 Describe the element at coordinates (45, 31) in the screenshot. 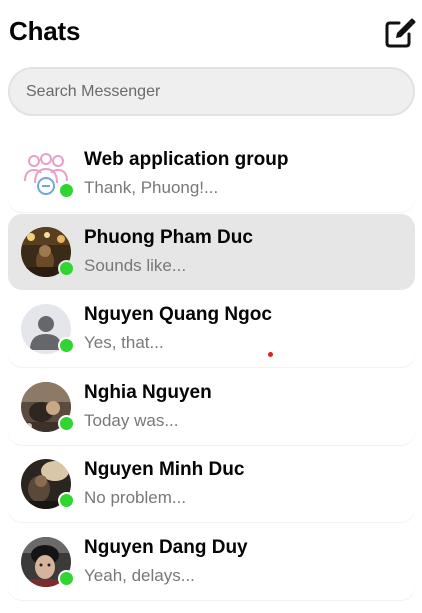

I see `page-title: Chats` at that location.